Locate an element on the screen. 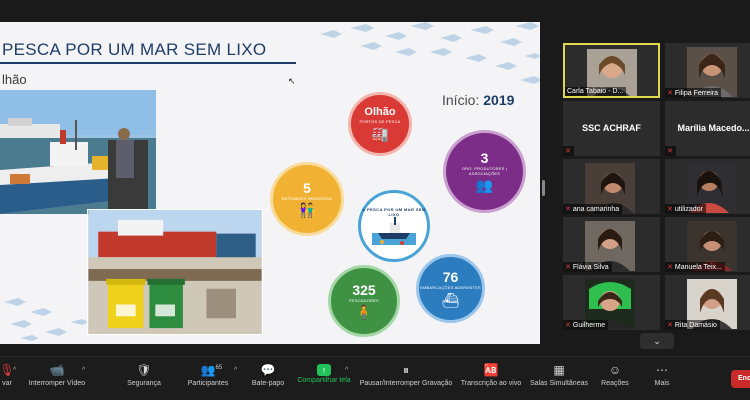 The image size is (750, 400). audio-button: 🎙 var is located at coordinates (7, 379).